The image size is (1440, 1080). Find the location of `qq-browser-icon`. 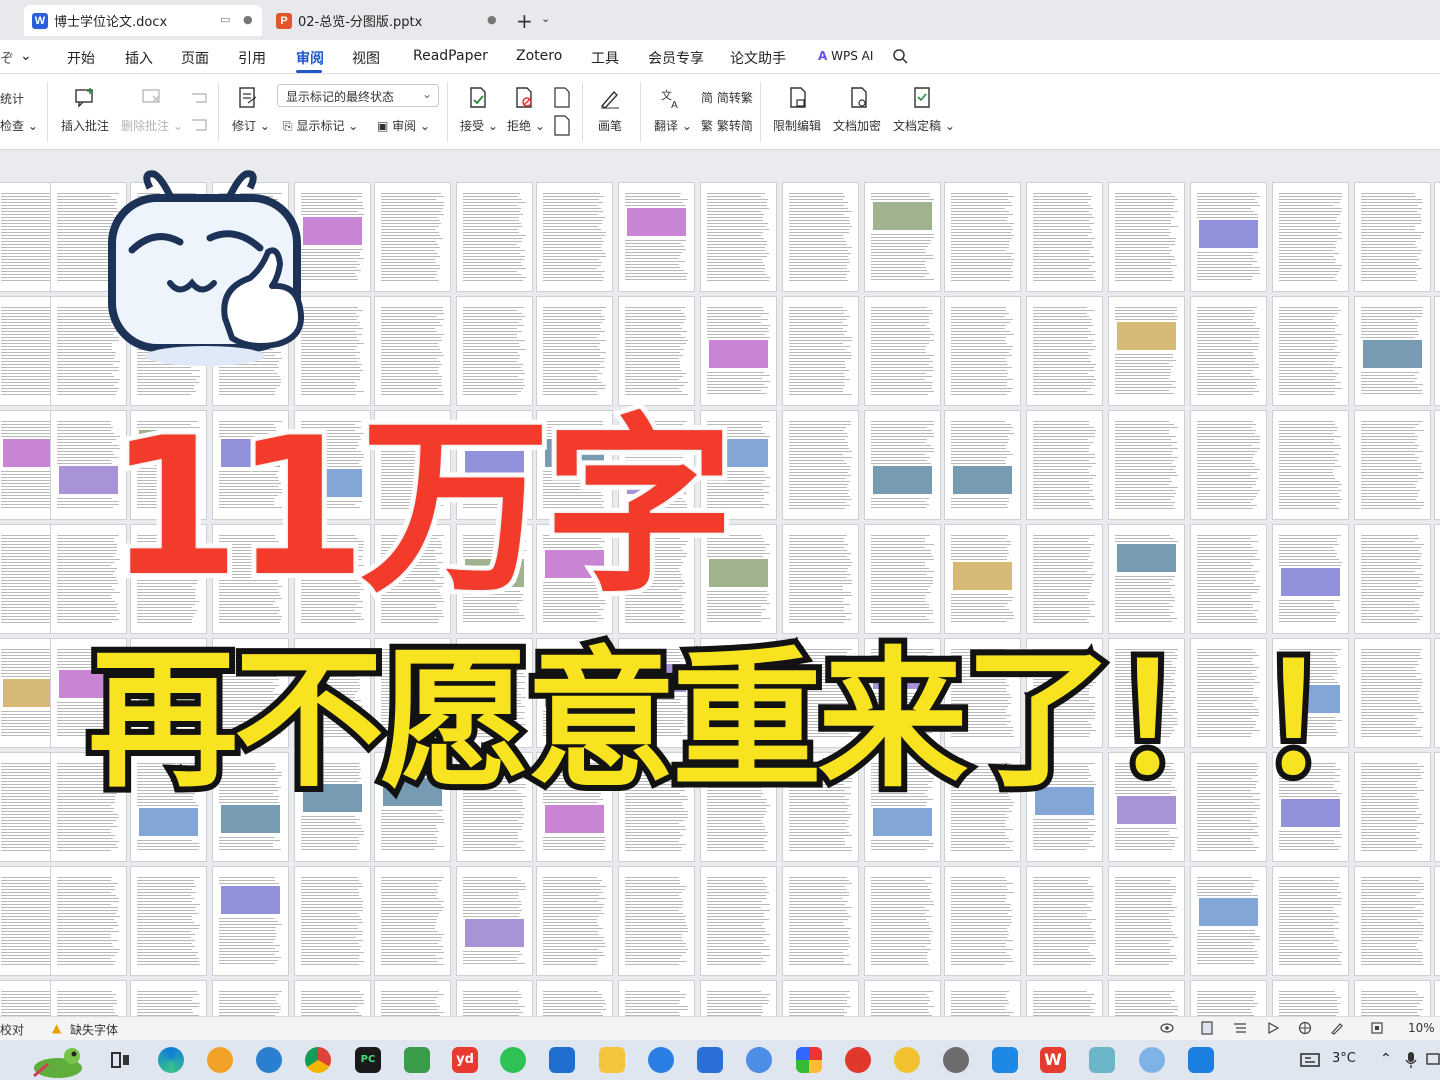

qq-browser-icon is located at coordinates (661, 1060).